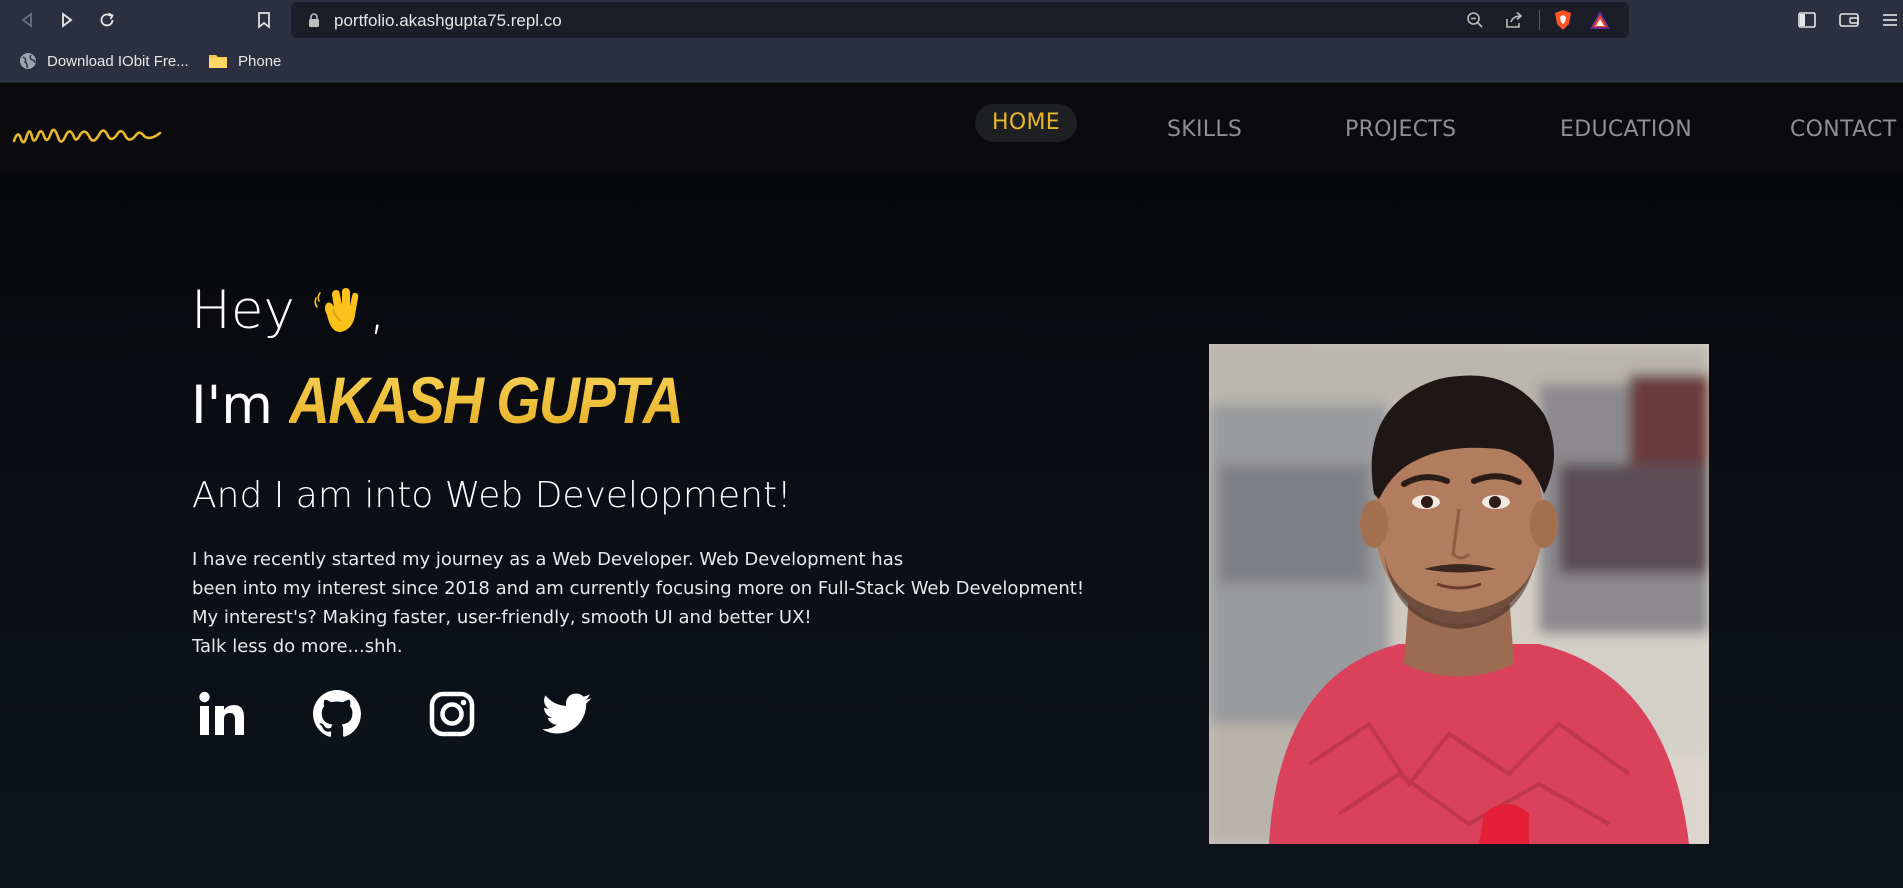 The image size is (1903, 888). I want to click on share-icon, so click(1514, 20).